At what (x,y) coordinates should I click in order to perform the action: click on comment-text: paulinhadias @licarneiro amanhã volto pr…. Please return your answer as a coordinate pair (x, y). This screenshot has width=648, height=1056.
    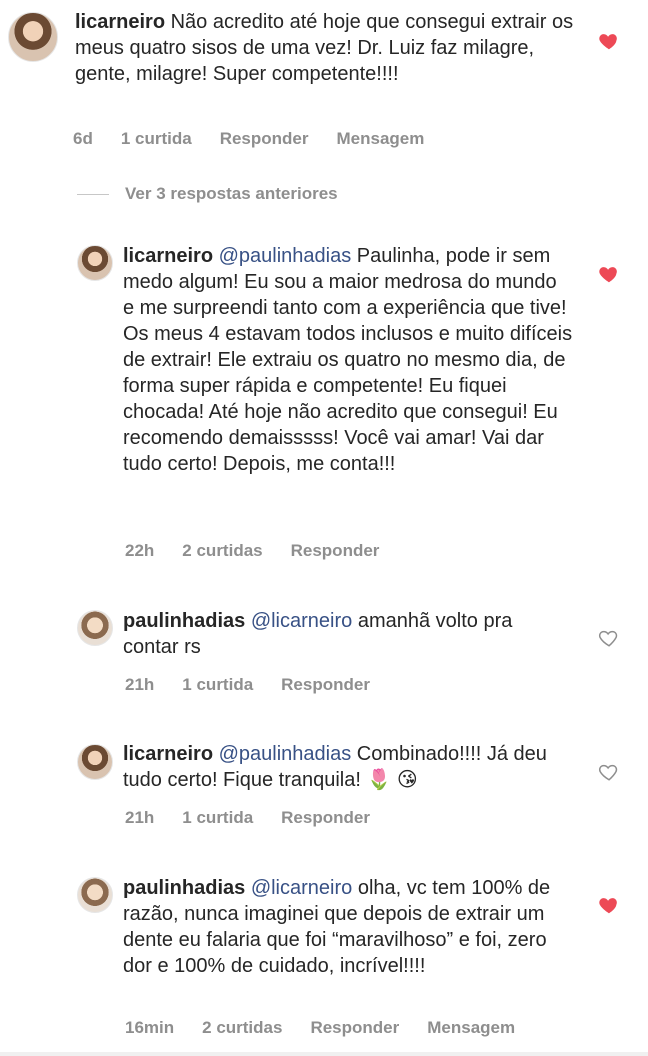
    Looking at the image, I should click on (338, 634).